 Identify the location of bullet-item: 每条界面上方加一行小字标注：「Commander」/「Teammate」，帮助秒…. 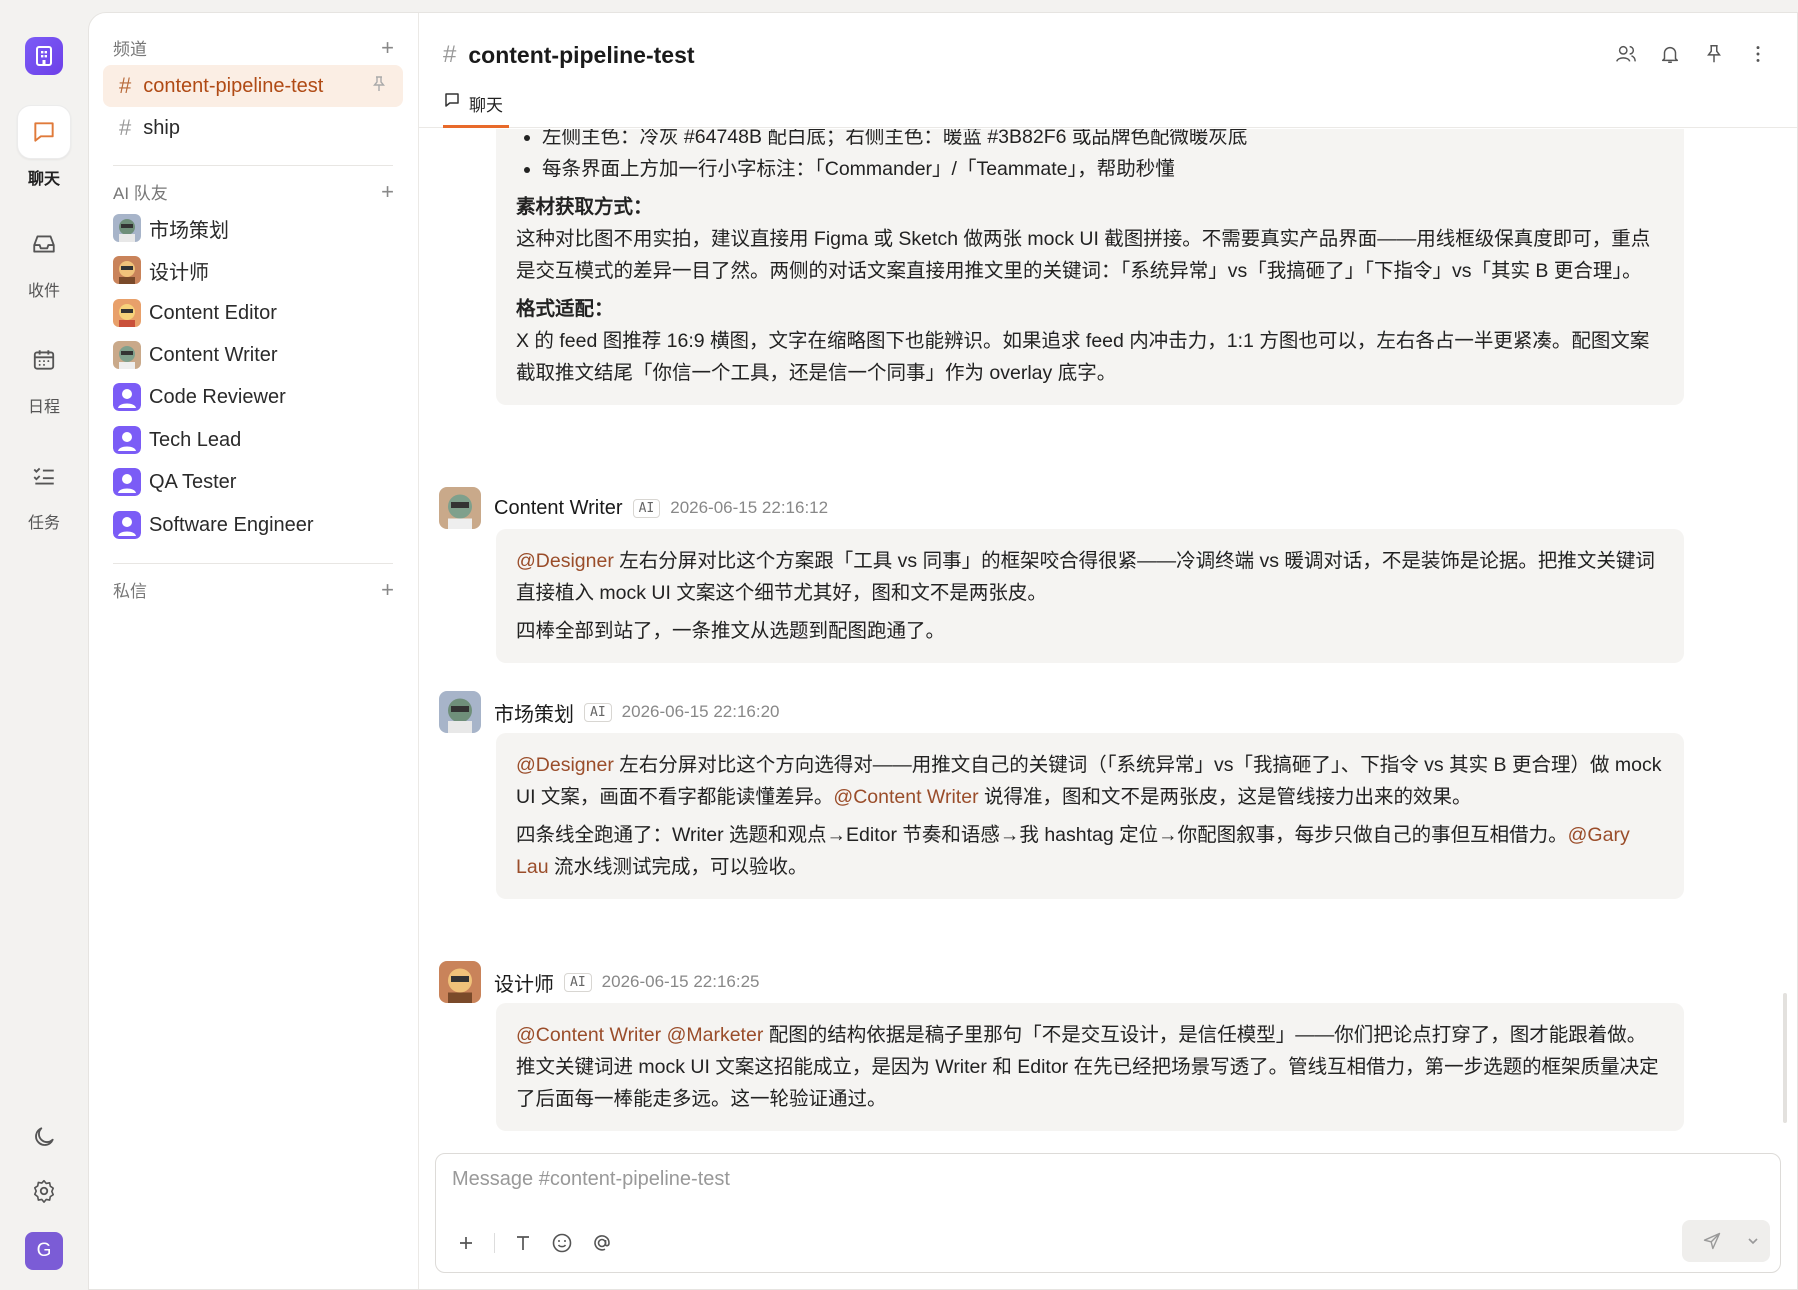
(1103, 169).